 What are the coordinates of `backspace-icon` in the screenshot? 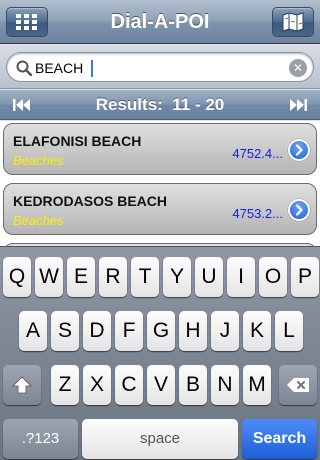 It's located at (298, 385).